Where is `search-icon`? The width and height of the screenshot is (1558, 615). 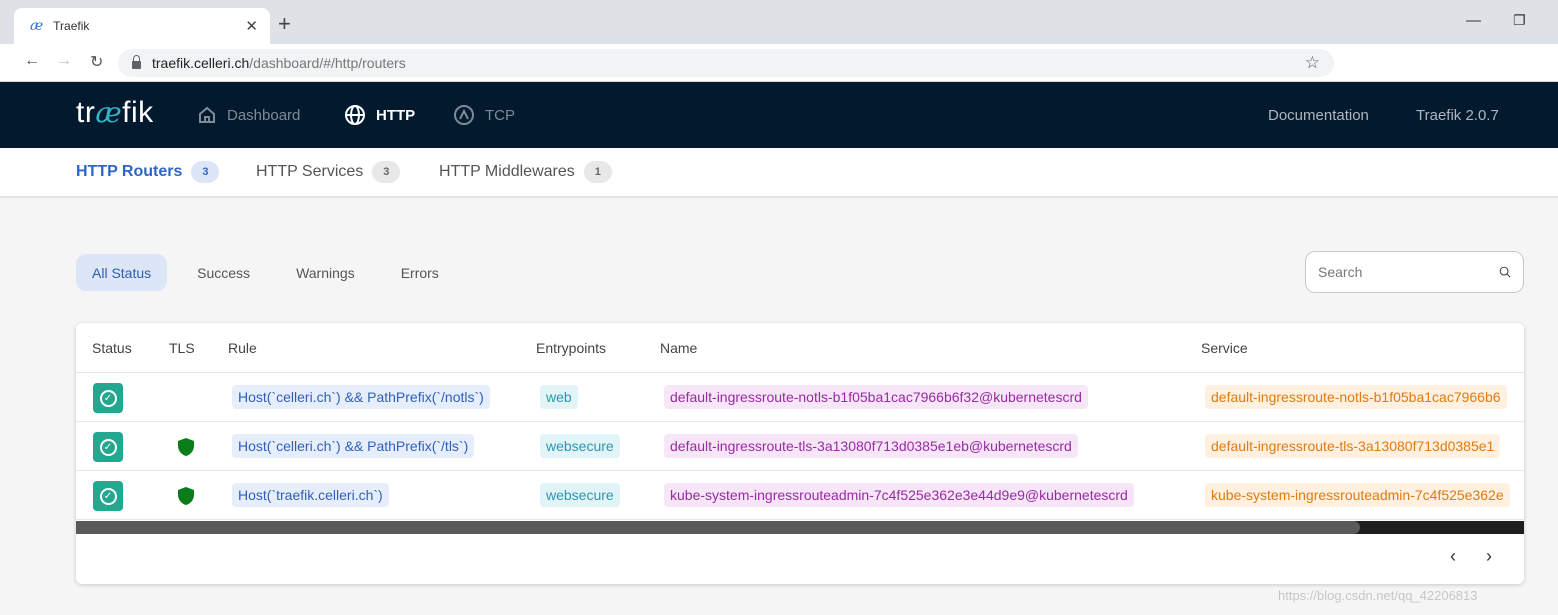
search-icon is located at coordinates (1505, 272).